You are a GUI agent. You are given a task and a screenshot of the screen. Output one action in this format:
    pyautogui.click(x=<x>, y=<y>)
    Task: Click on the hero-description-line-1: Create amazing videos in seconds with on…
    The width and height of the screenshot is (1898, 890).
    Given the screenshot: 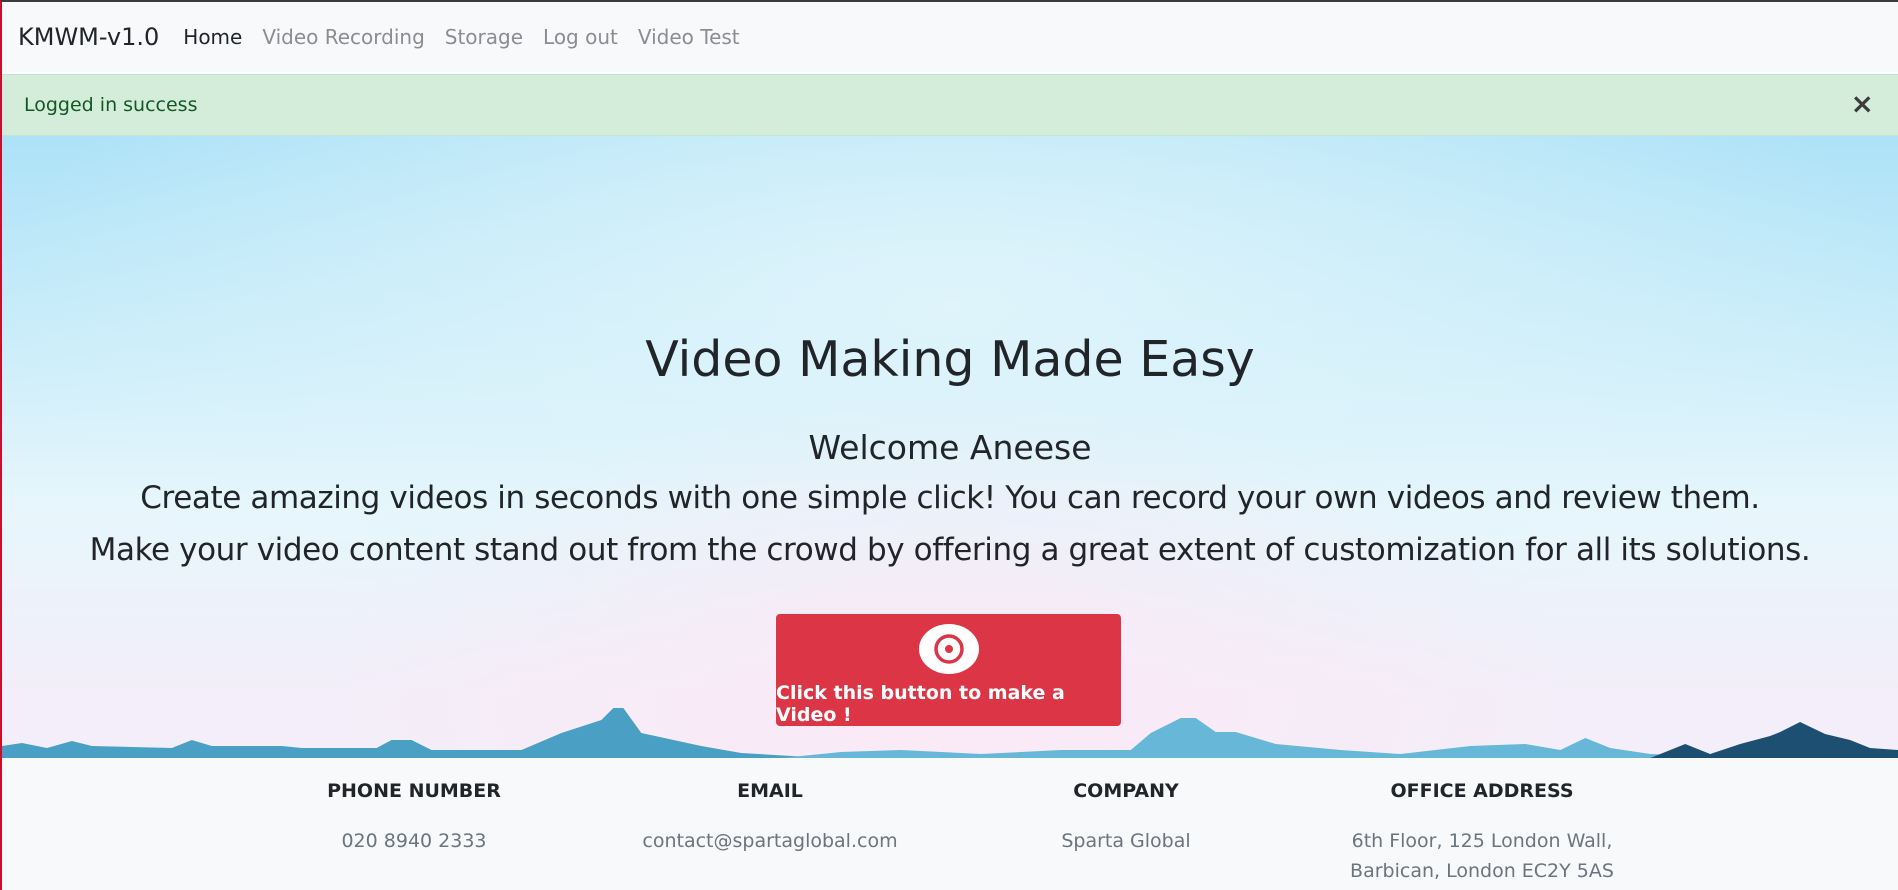 What is the action you would take?
    pyautogui.click(x=950, y=498)
    